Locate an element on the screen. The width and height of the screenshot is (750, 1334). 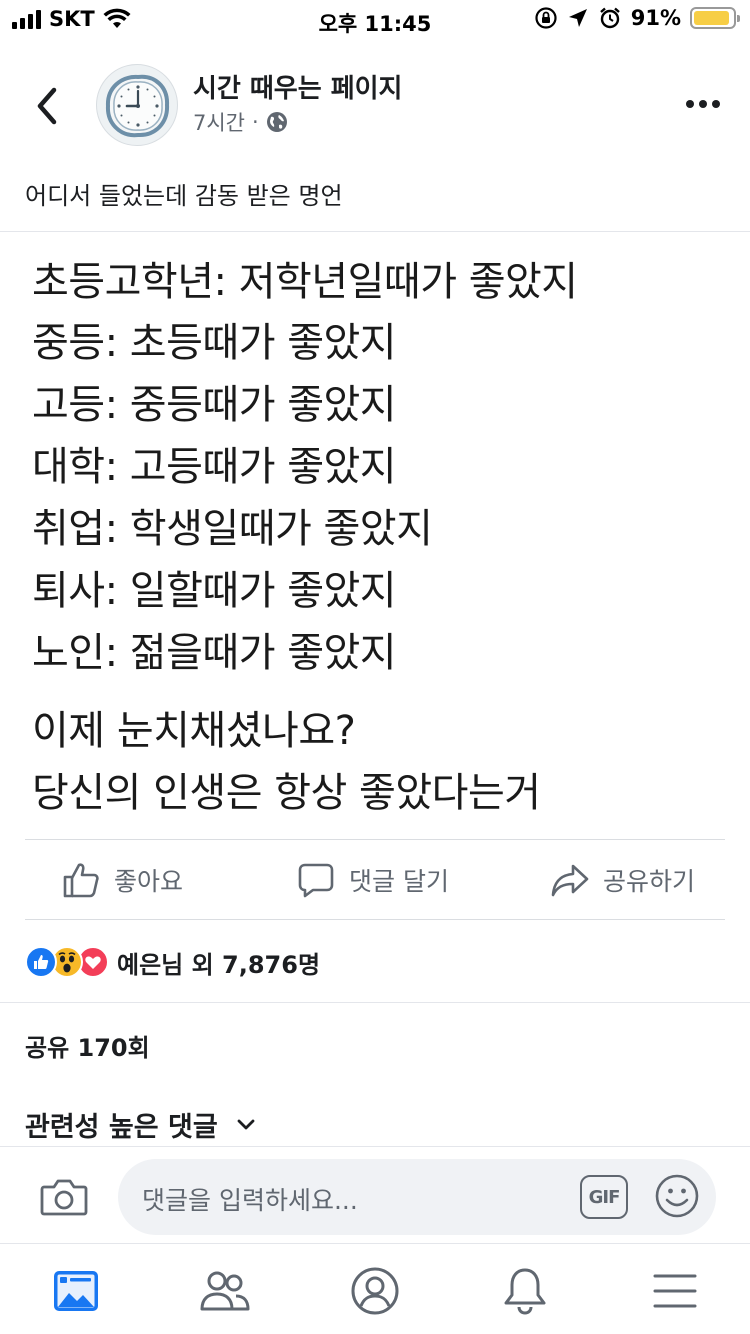
emoji-icon is located at coordinates (677, 1196).